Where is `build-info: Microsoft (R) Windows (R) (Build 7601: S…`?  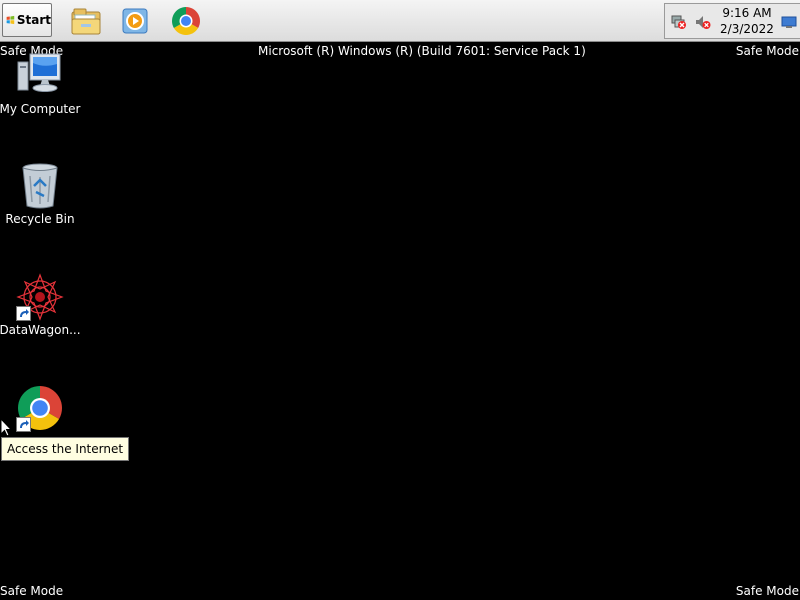
build-info: Microsoft (R) Windows (R) (Build 7601: S… is located at coordinates (422, 51).